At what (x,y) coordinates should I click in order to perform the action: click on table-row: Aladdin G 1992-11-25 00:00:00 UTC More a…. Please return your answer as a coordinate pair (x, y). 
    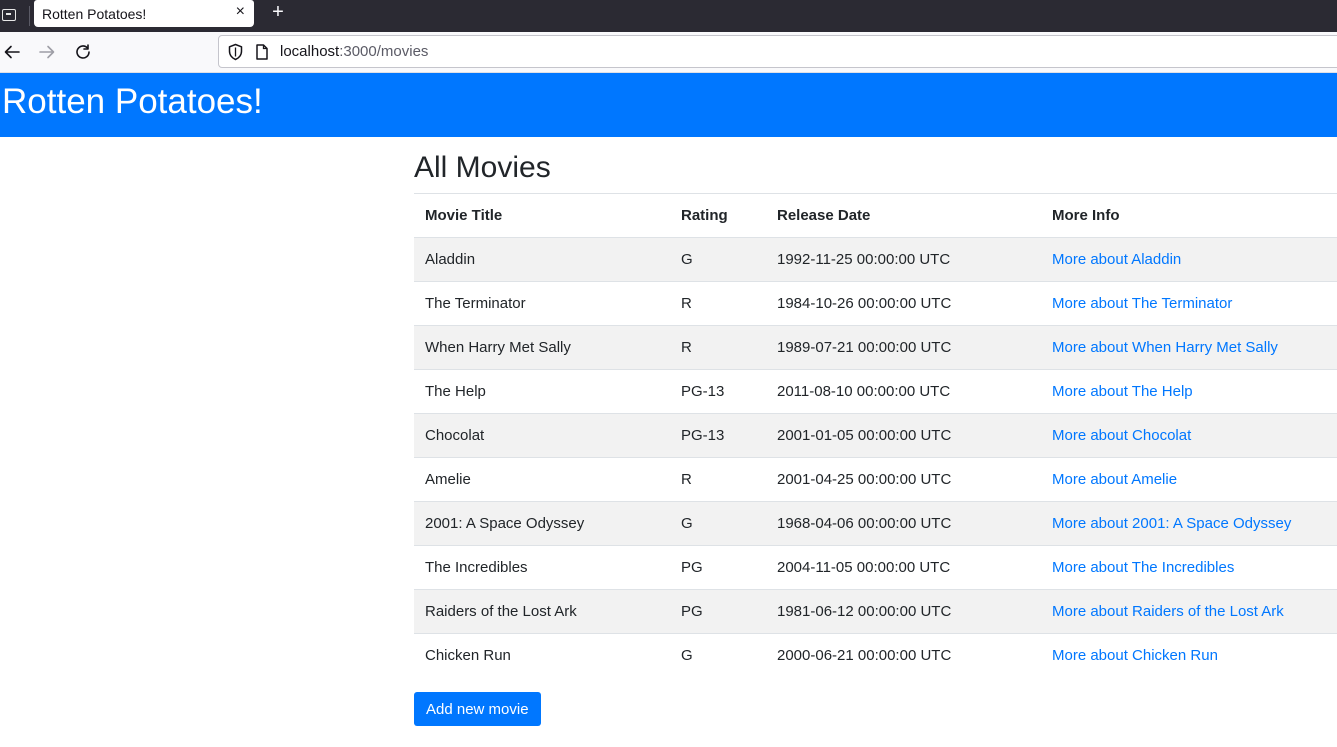
    Looking at the image, I should click on (875, 259).